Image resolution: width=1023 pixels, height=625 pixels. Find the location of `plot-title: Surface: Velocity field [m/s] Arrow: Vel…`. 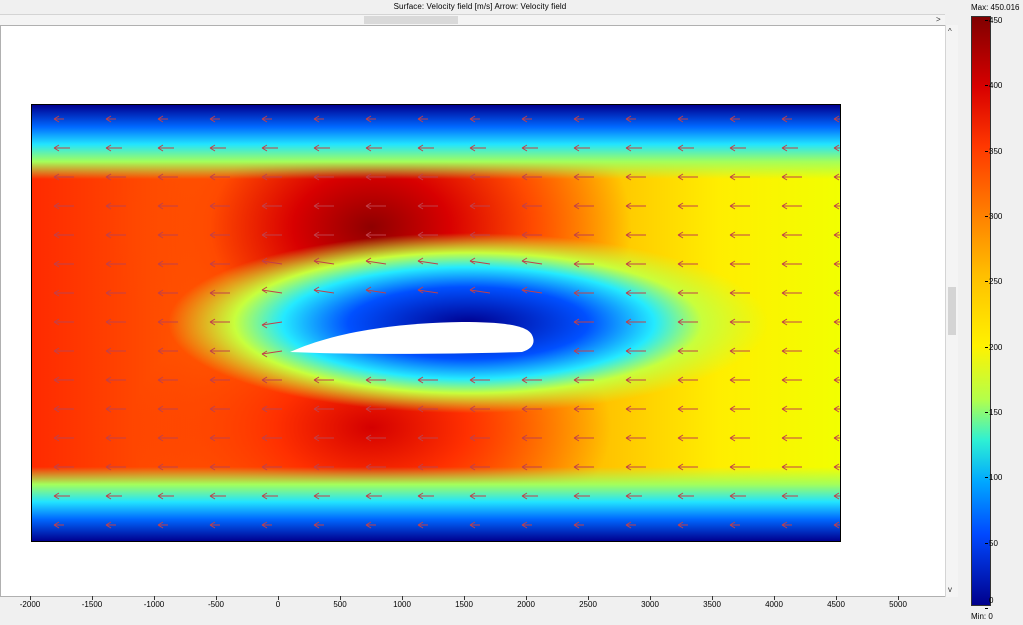

plot-title: Surface: Velocity field [m/s] Arrow: Vel… is located at coordinates (480, 6).